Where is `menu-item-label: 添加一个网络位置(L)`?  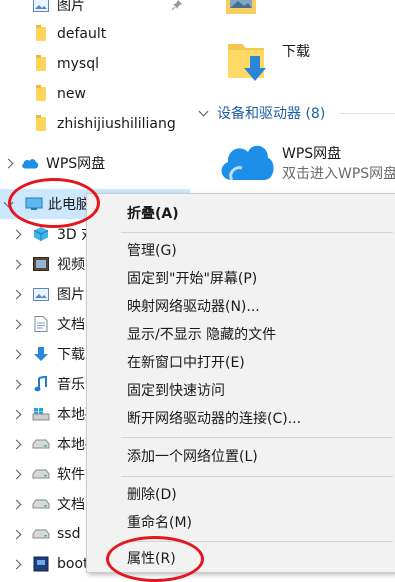 menu-item-label: 添加一个网络位置(L) is located at coordinates (192, 457).